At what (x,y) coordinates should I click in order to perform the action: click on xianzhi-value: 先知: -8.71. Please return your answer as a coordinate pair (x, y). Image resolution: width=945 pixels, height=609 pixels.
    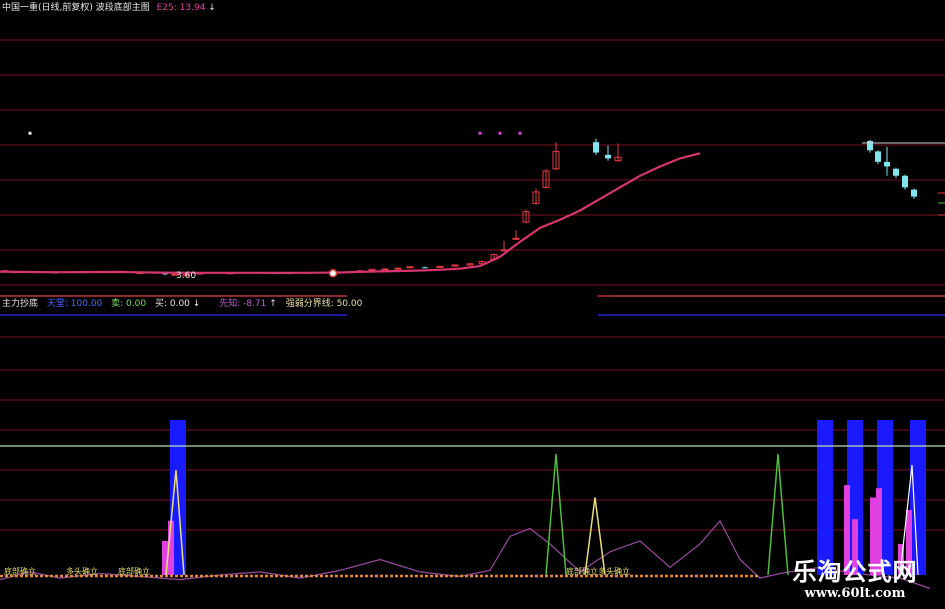
    Looking at the image, I should click on (243, 304).